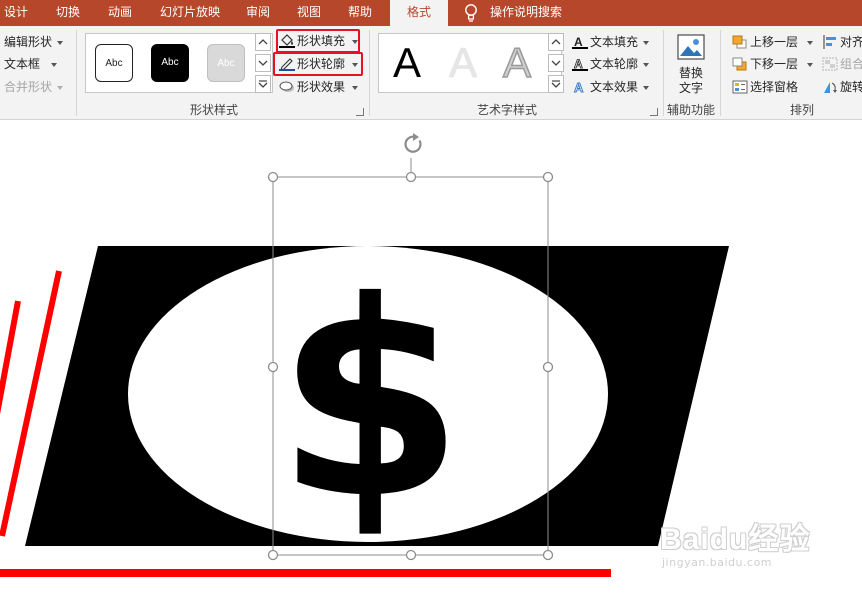 This screenshot has height=594, width=862. What do you see at coordinates (16, 13) in the screenshot?
I see `tab-design: 设计` at bounding box center [16, 13].